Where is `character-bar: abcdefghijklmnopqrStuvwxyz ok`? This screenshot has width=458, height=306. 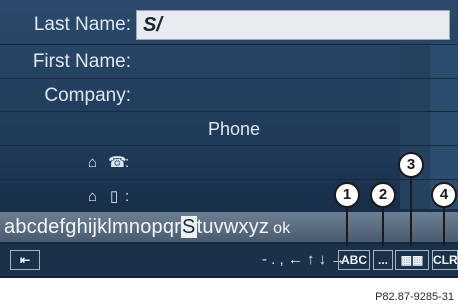
character-bar: abcdefghijklmnopqrStuvwxyz ok is located at coordinates (229, 227).